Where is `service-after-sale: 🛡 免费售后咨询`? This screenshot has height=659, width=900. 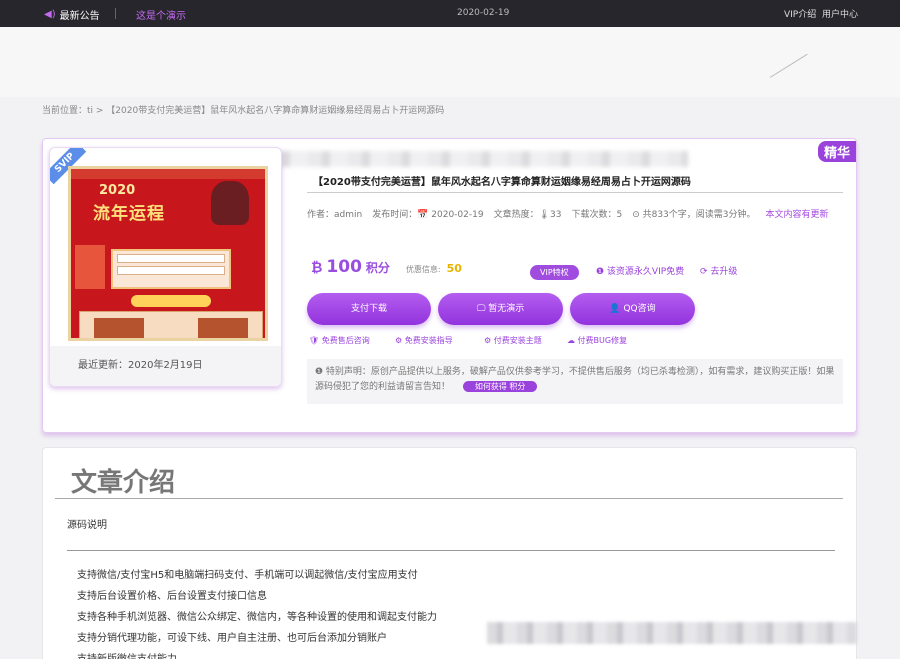
service-after-sale: 🛡 免费售后咨询 is located at coordinates (339, 340).